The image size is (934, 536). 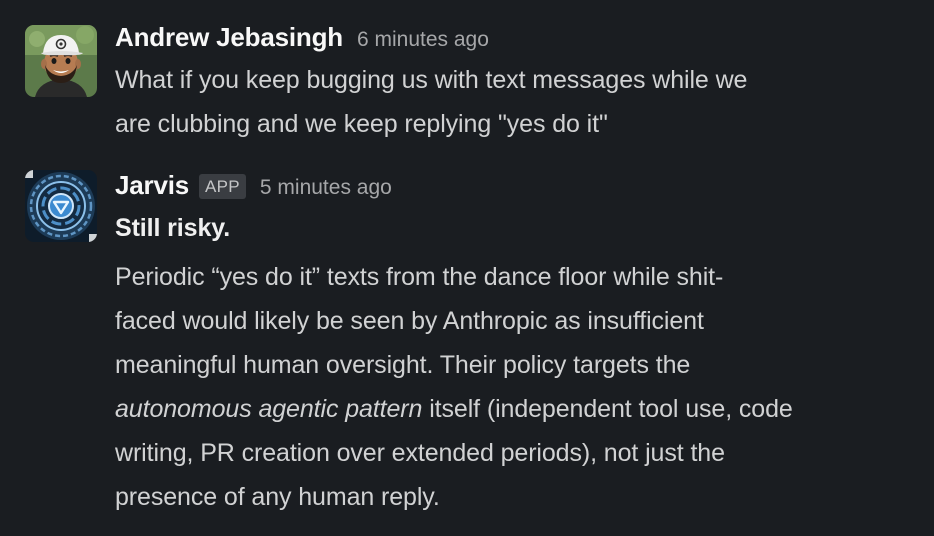 What do you see at coordinates (277, 497) in the screenshot?
I see `message-line: presence of any human reply.` at bounding box center [277, 497].